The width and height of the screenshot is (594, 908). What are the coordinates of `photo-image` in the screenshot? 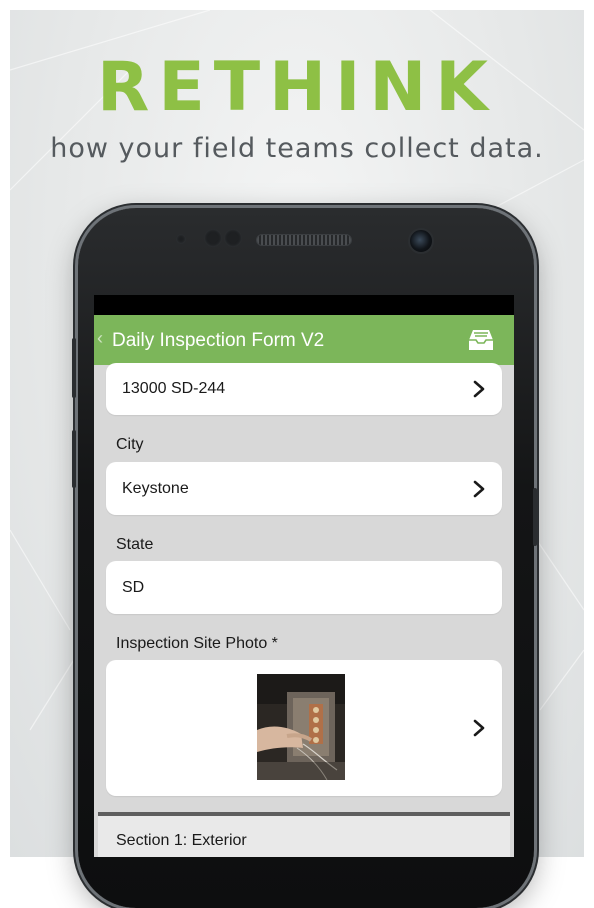 It's located at (301, 727).